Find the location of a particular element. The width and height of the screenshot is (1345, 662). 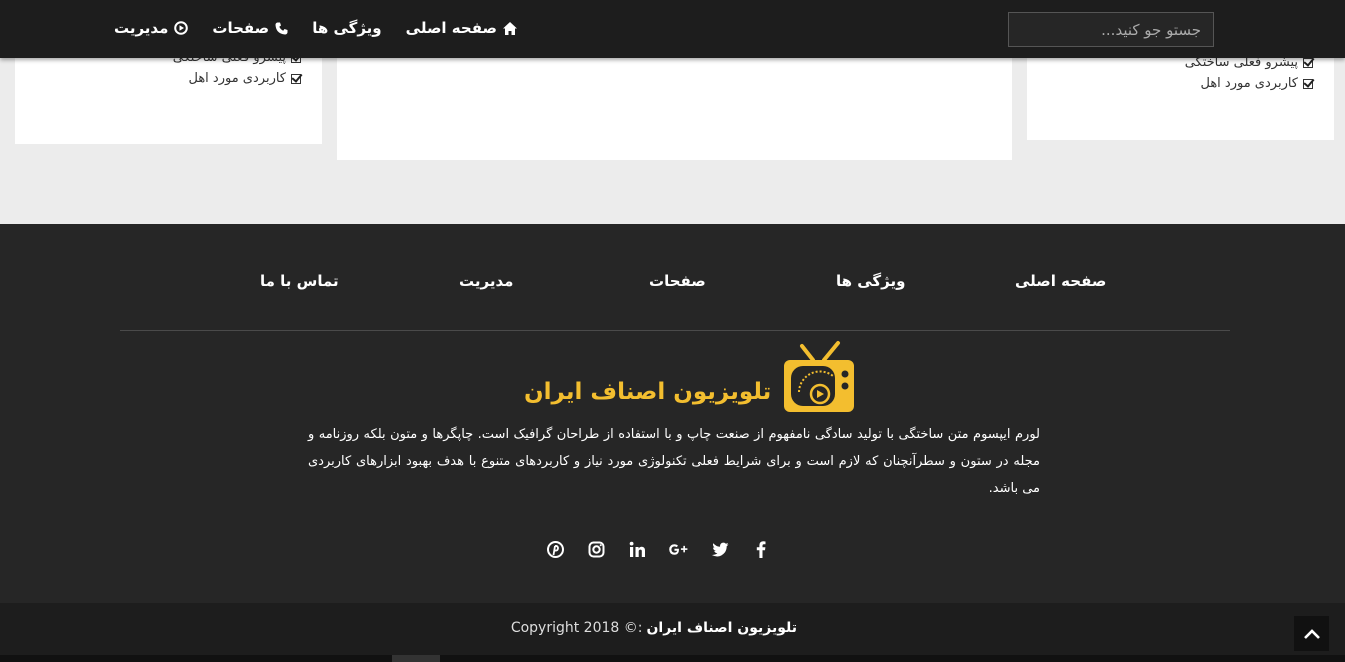

copyright-text: تلویزیون اصناف ایران Copyright 2018 ©: is located at coordinates (653, 628).